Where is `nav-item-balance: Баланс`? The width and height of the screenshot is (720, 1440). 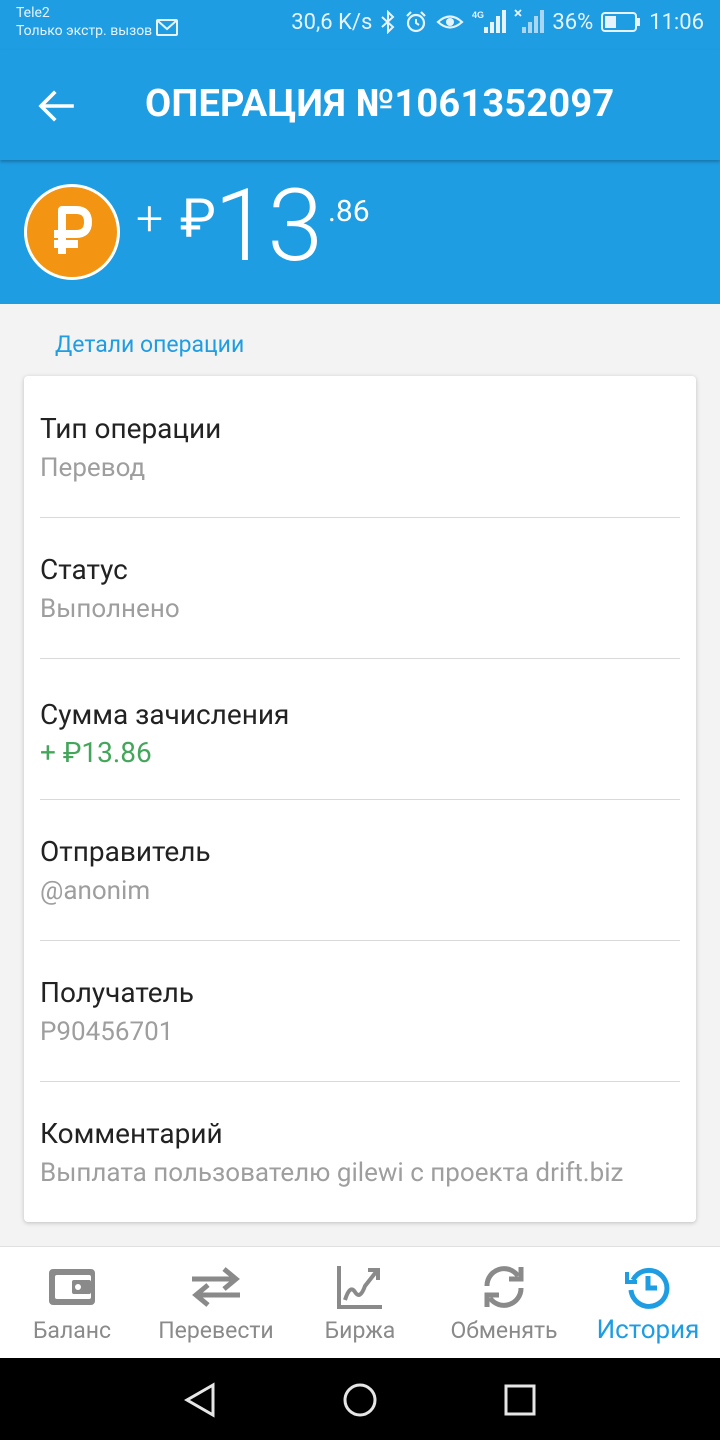
nav-item-balance: Баланс is located at coordinates (72, 1303).